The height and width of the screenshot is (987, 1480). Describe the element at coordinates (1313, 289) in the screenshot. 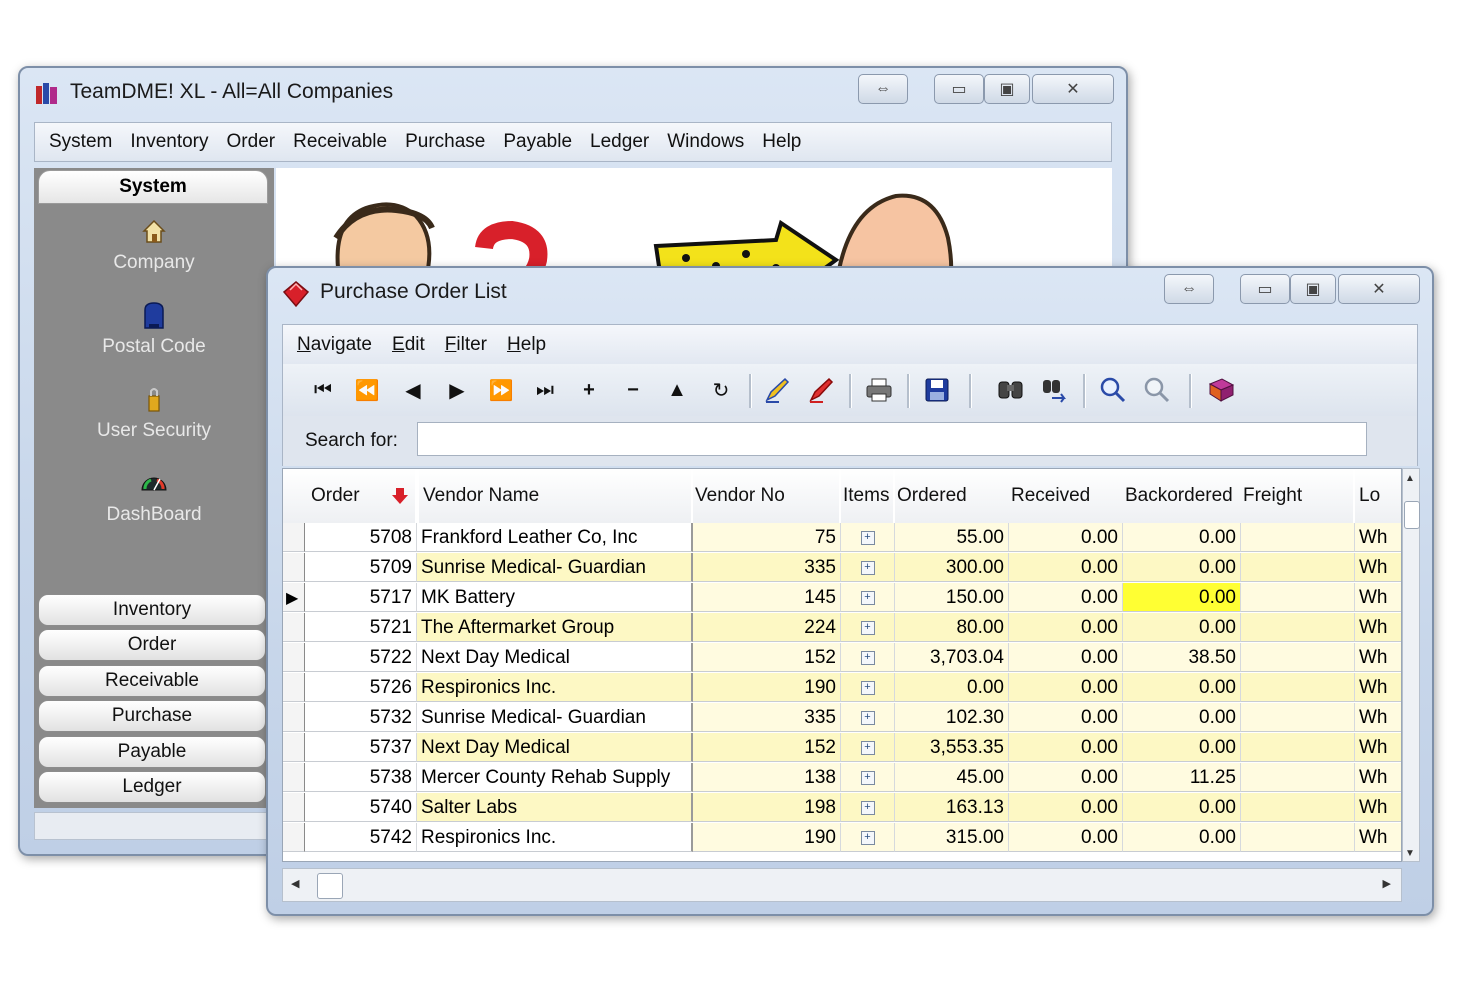

I see `po-maximize-button: ▣` at that location.